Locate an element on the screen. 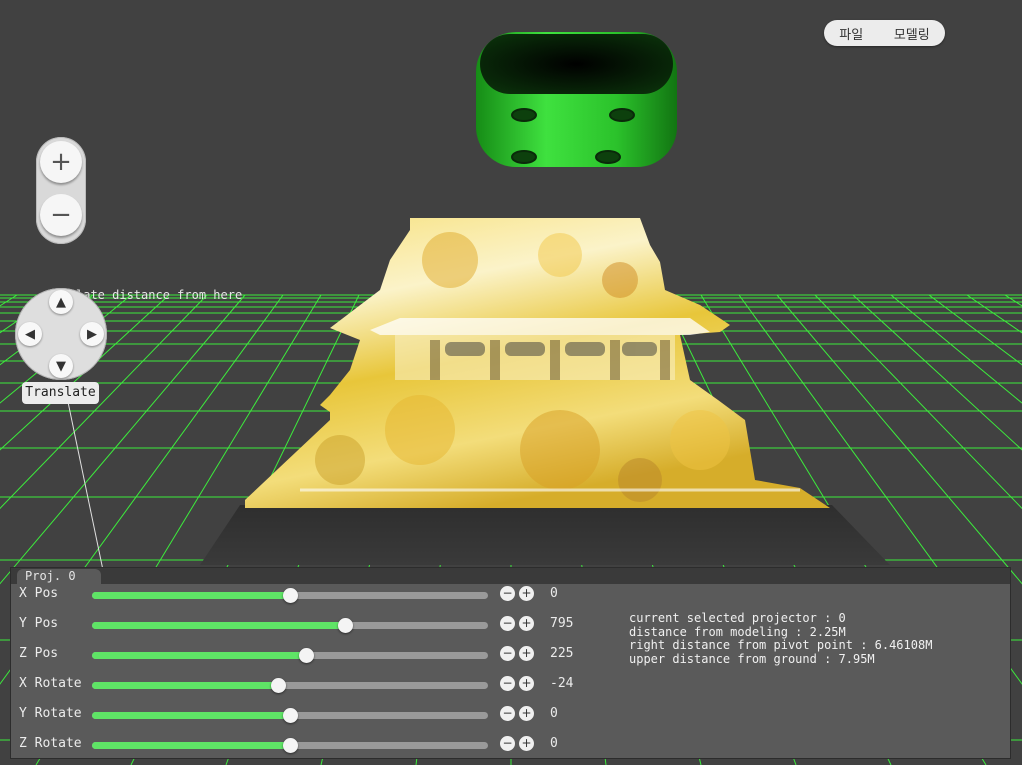 This screenshot has width=1022, height=765. arrow-down-icon: ▼ is located at coordinates (61, 366).